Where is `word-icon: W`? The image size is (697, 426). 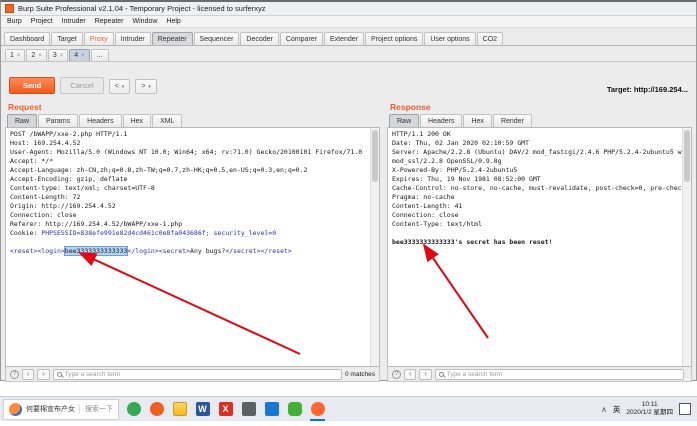
word-icon: W is located at coordinates (202, 409).